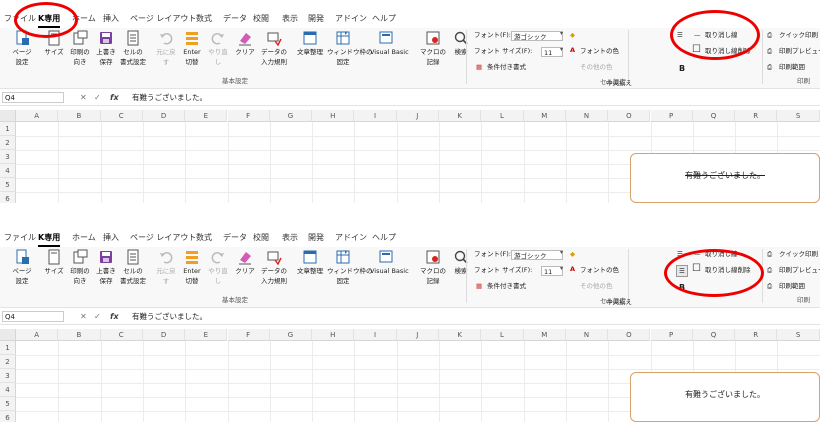 This screenshot has height=422, width=820. Describe the element at coordinates (22, 270) in the screenshot. I see `page-setup-button: ページ 設定` at that location.